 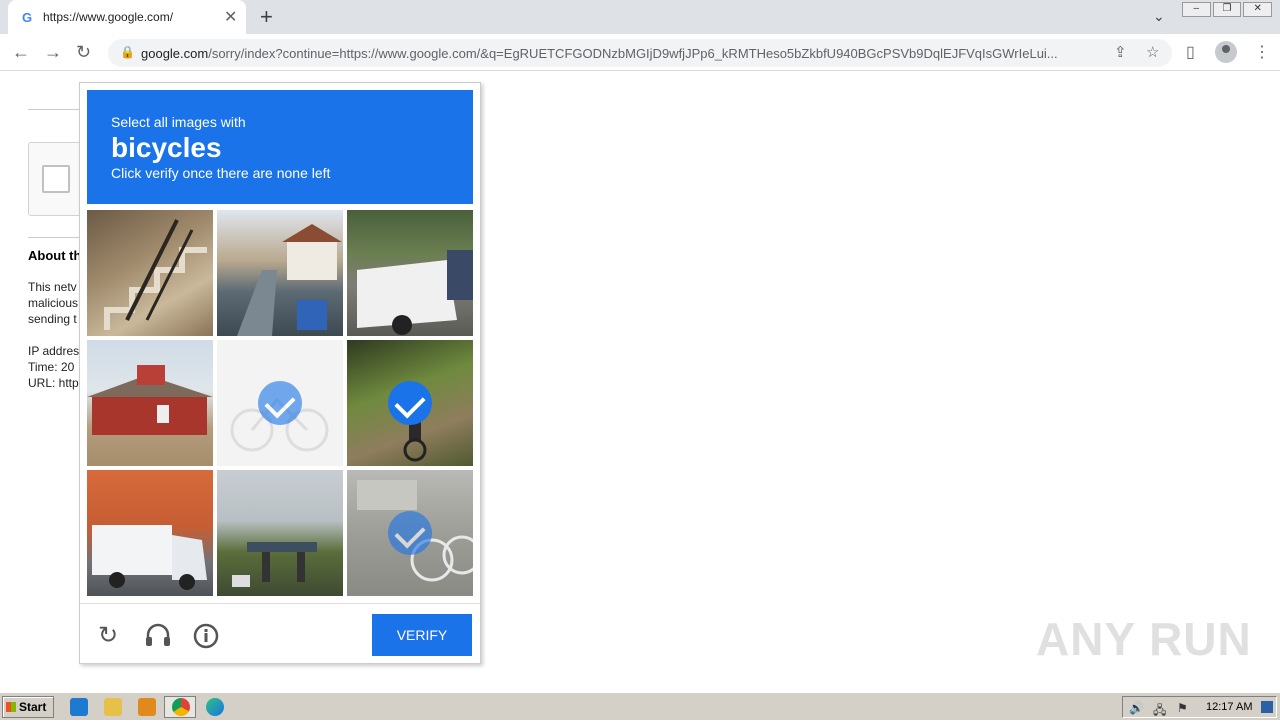 I want to click on google-favicon-icon: G, so click(x=27, y=17).